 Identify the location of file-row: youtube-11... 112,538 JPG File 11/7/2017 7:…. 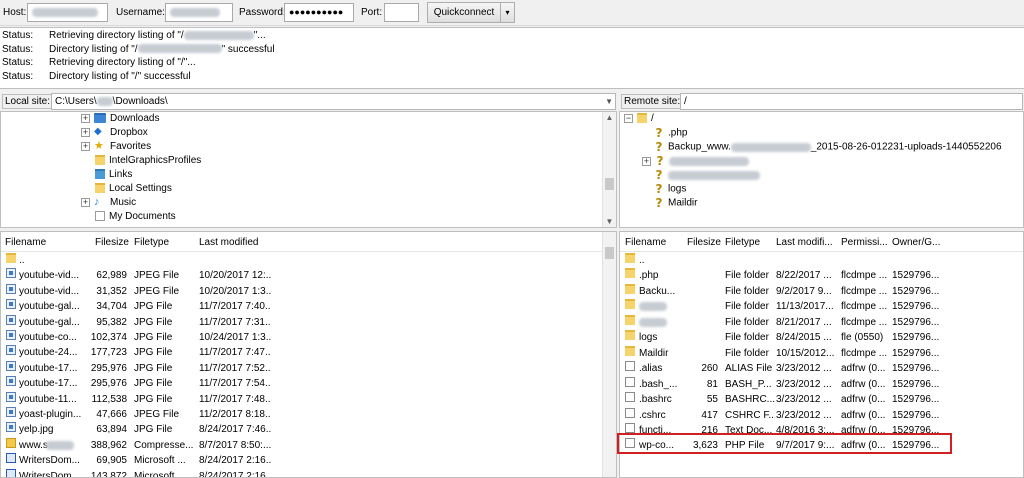
(308, 399).